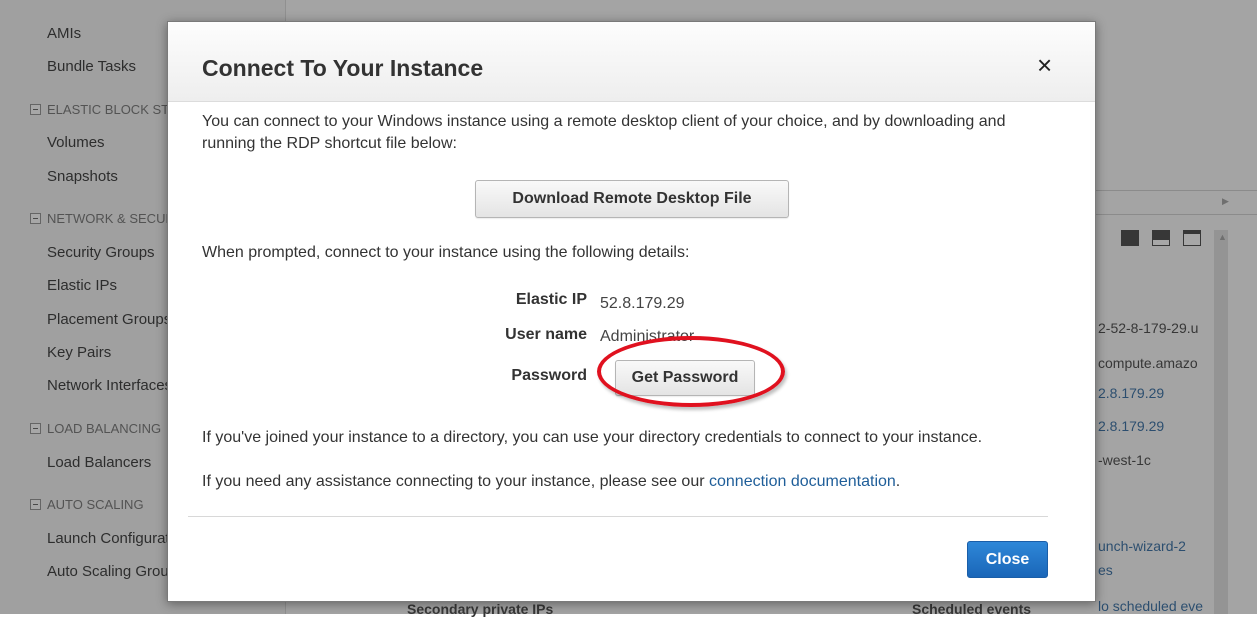  What do you see at coordinates (631, 62) in the screenshot?
I see `dialog-header: Connect To Your Instance ×` at bounding box center [631, 62].